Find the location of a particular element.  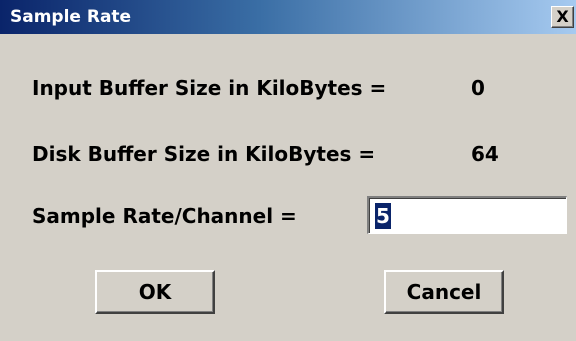

cancel-button-label: Cancel is located at coordinates (444, 292).